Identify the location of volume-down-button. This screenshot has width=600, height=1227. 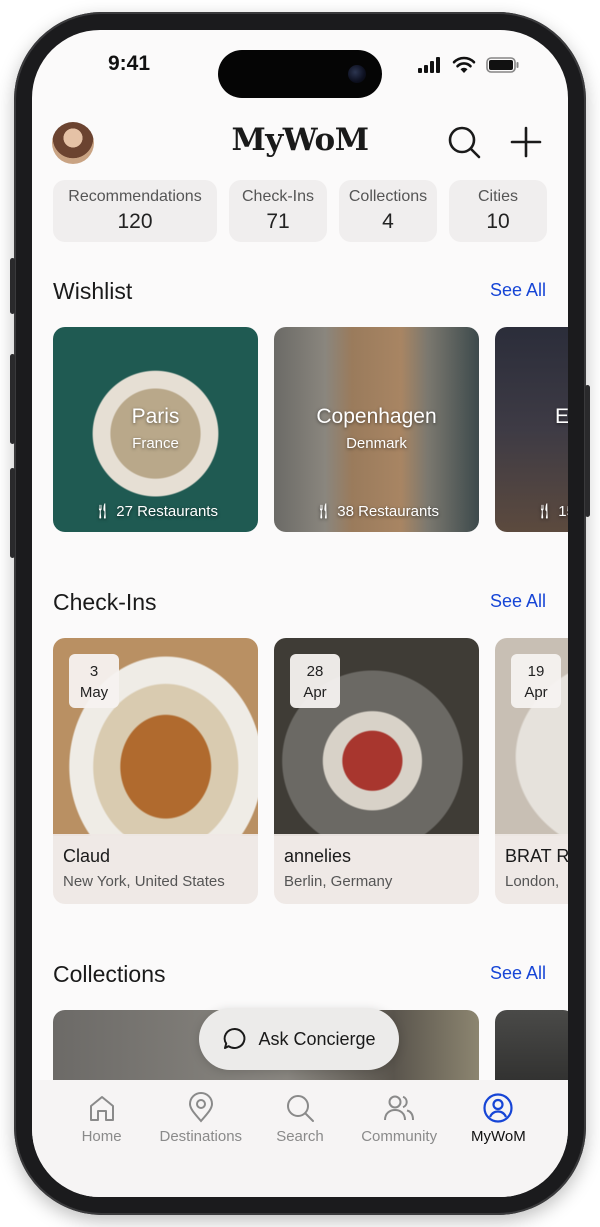
(12, 513).